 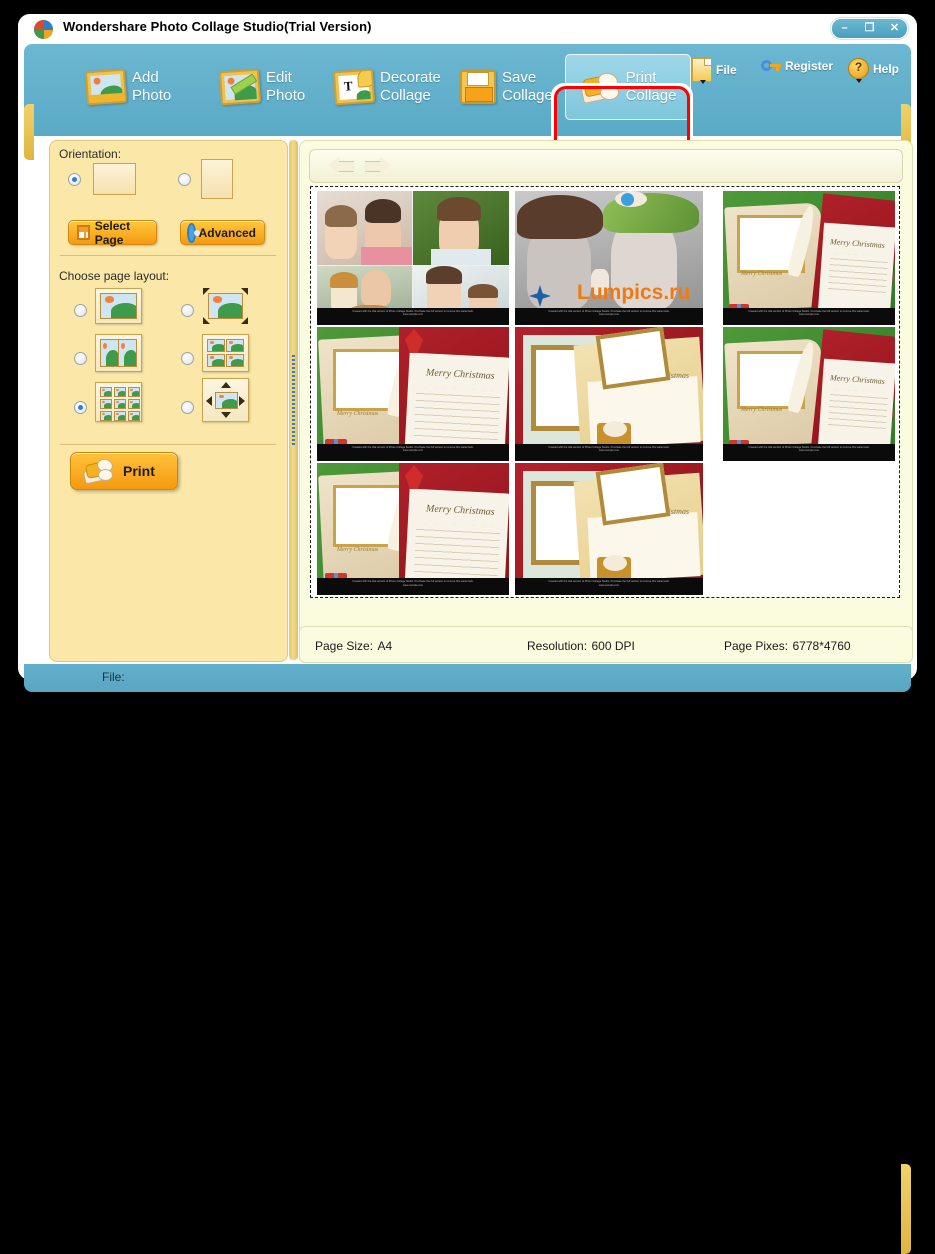 What do you see at coordinates (385, 646) in the screenshot?
I see `page-size-value: A4` at bounding box center [385, 646].